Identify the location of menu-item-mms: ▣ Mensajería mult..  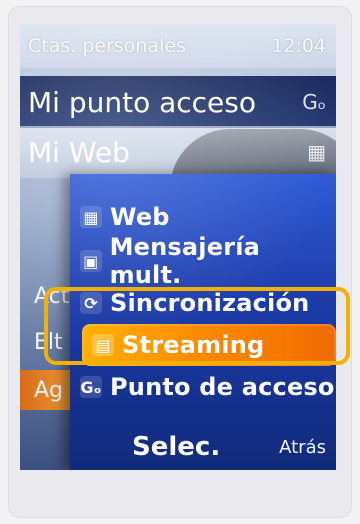
(203, 261).